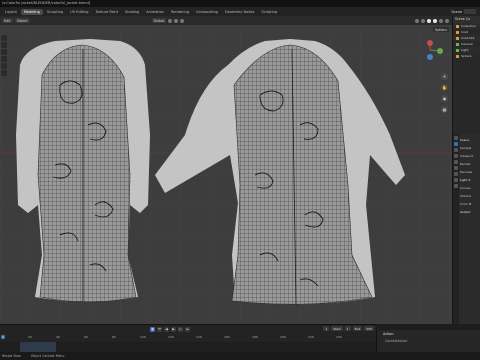 The width and height of the screenshot is (480, 360). I want to click on frame-range: 1 Start 1 End 250, so click(348, 328).